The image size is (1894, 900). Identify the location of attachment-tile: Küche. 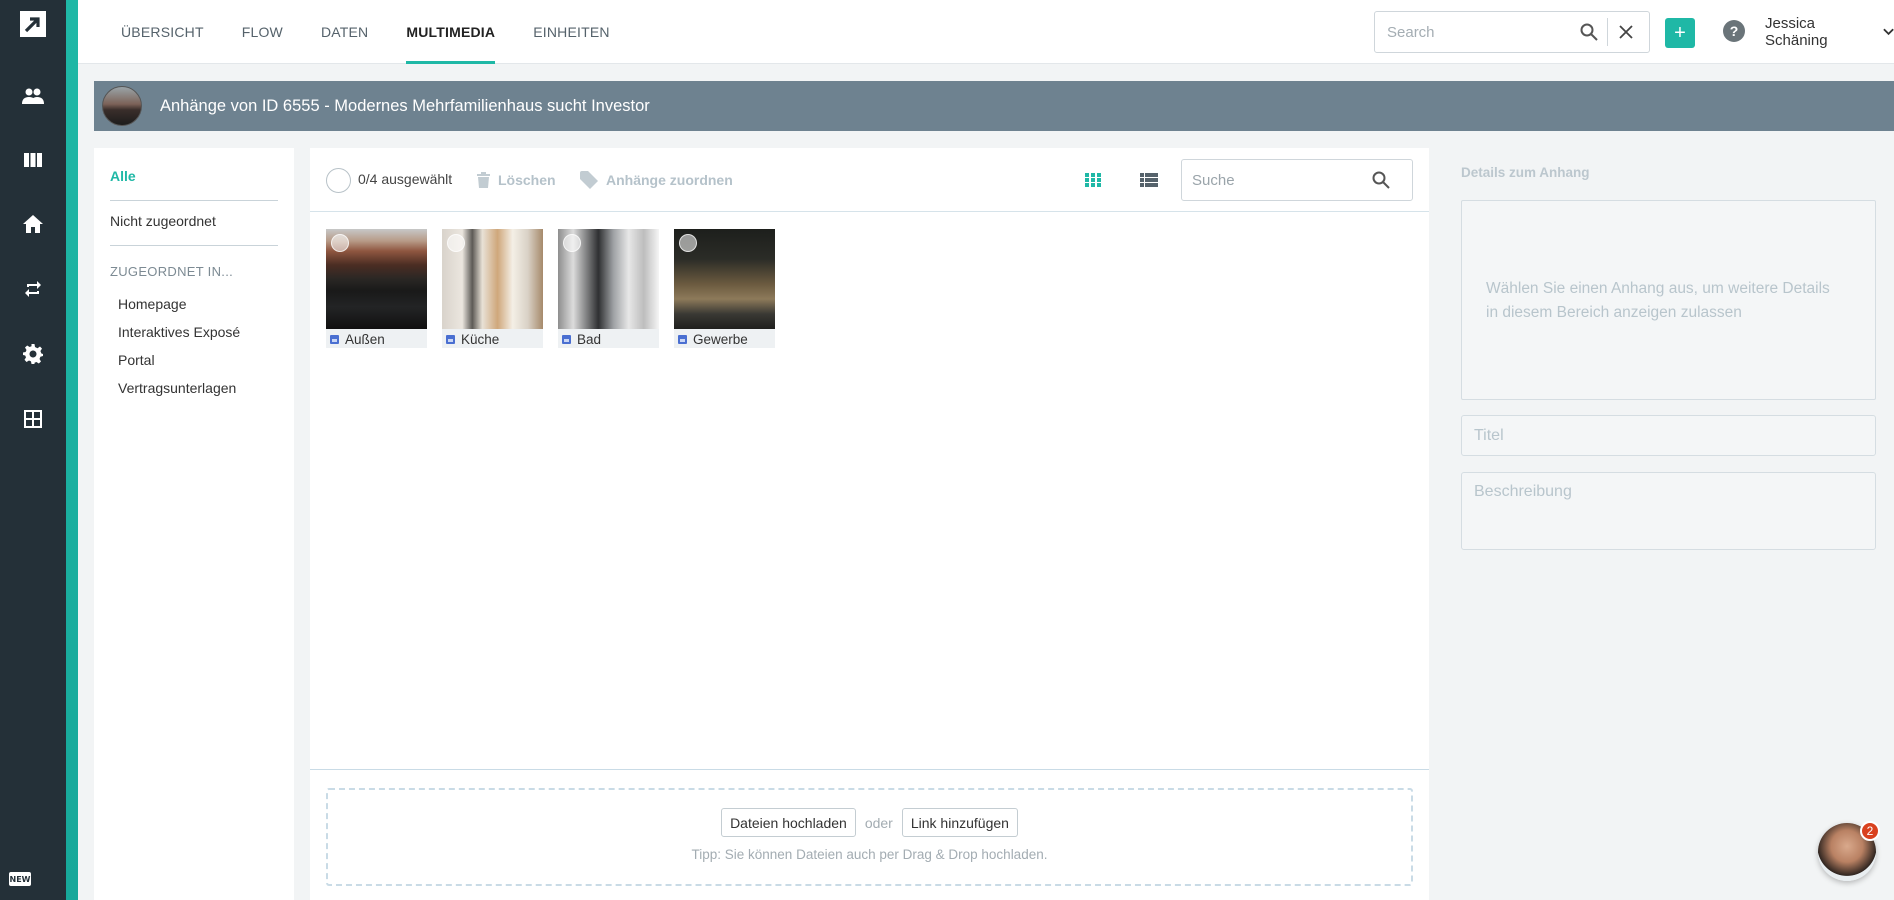
(492, 288).